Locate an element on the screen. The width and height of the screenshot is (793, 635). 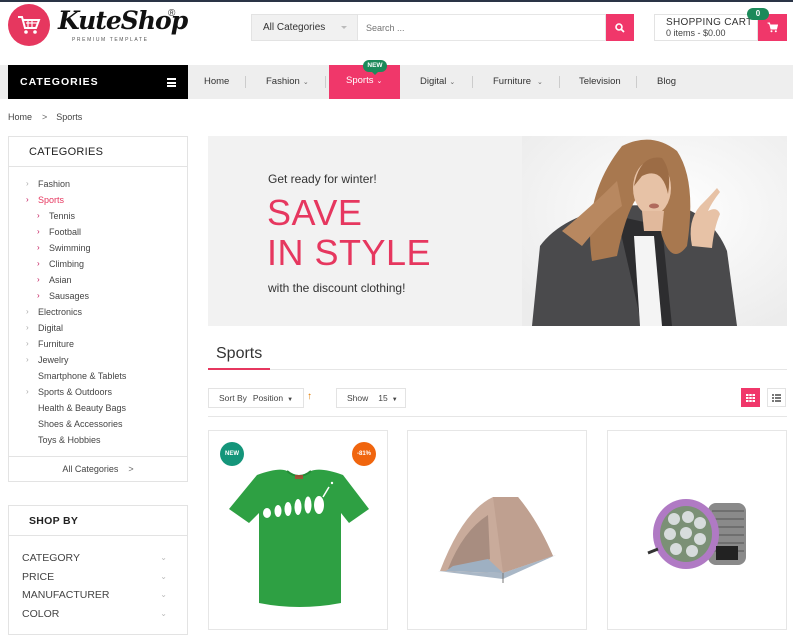
sidebar-category-item: › Tennis is located at coordinates (98, 216).